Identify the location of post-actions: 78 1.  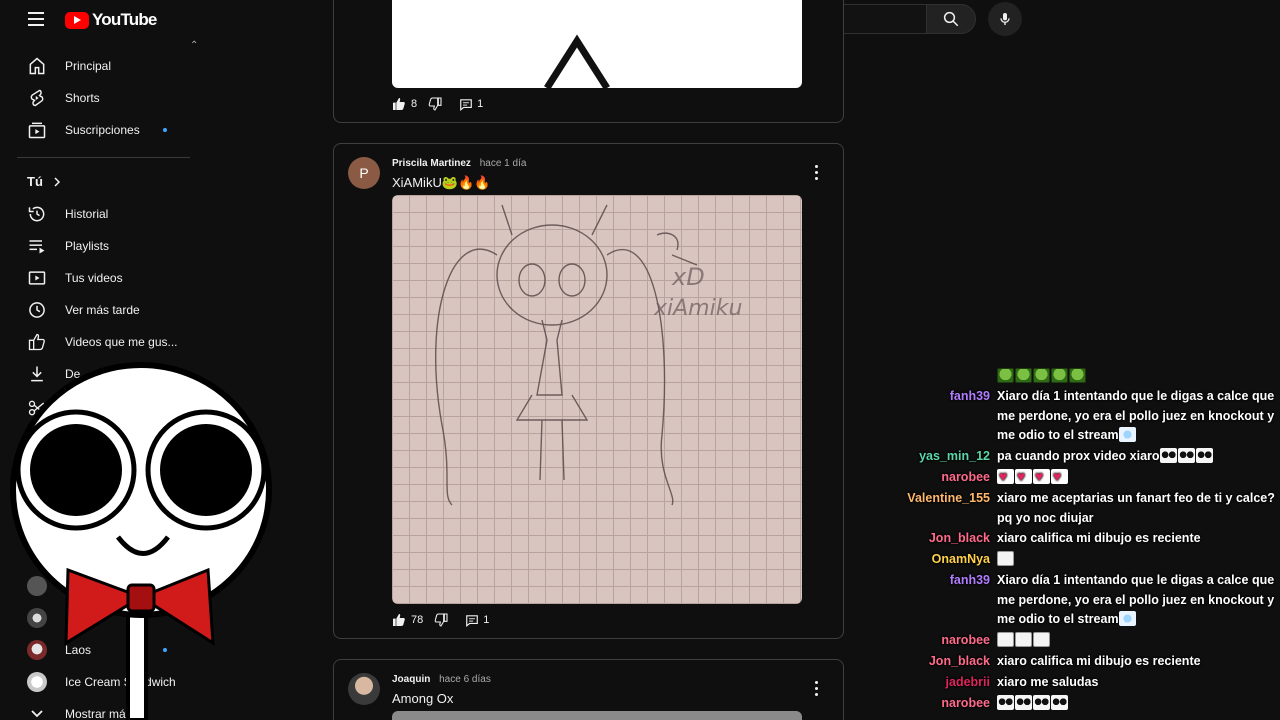
(440, 620).